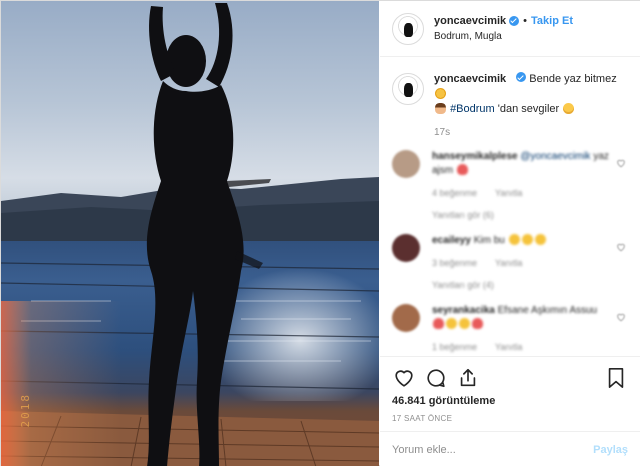 Image resolution: width=640 pixels, height=466 pixels. What do you see at coordinates (569, 108) in the screenshot?
I see `smile-emoji-icon` at bounding box center [569, 108].